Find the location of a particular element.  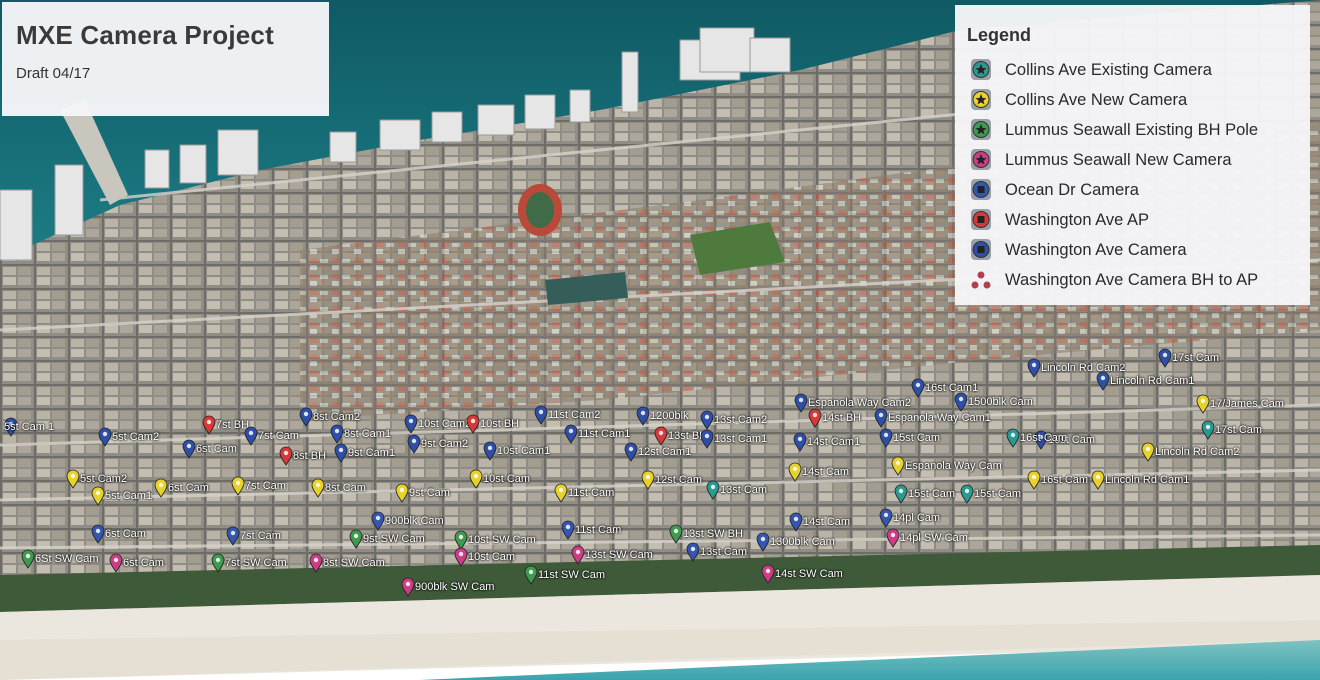

legend-item: Lummus Seawall Existing BH Pole is located at coordinates (1113, 130).